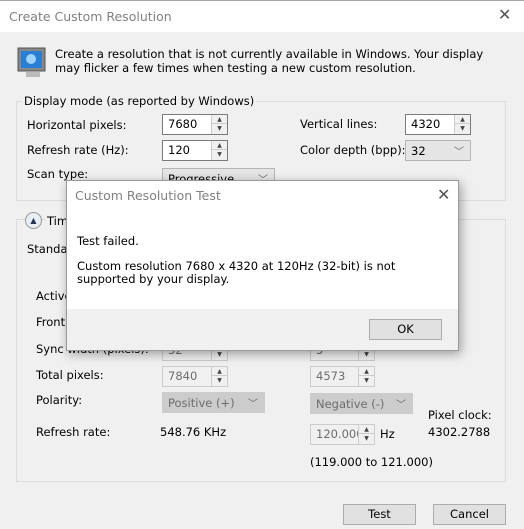  What do you see at coordinates (58, 174) in the screenshot?
I see `scan-type-label: Scan type:` at bounding box center [58, 174].